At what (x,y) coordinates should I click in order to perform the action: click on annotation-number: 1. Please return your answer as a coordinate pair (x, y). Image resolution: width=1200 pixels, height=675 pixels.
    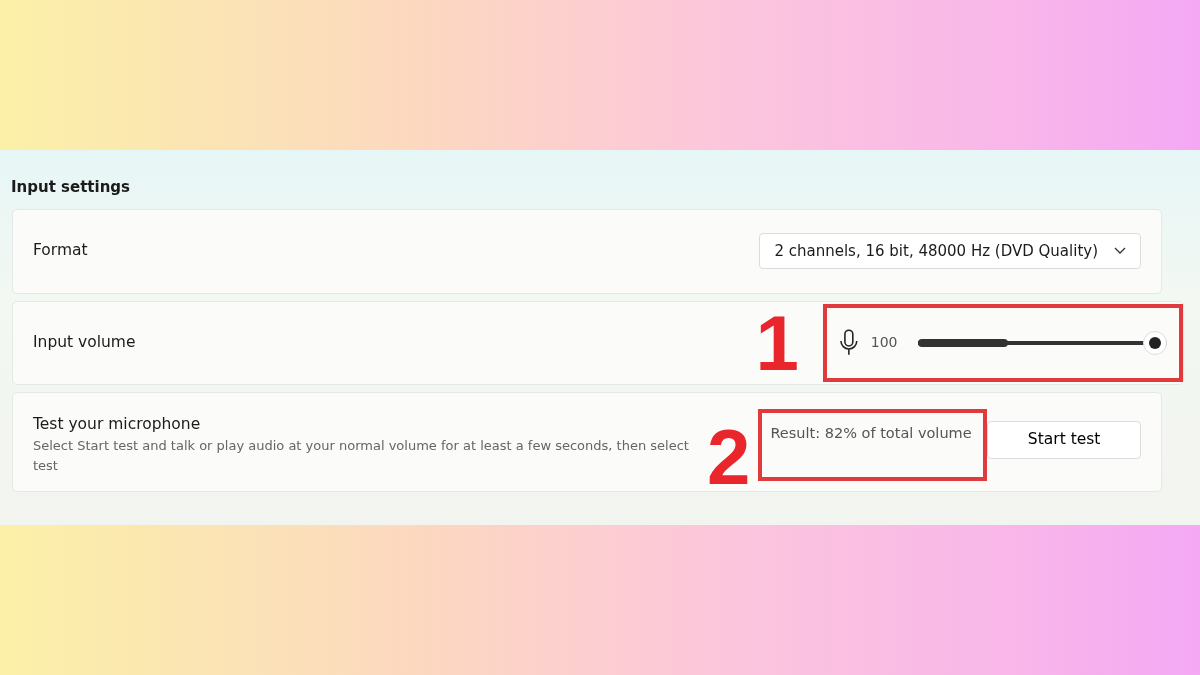
    Looking at the image, I should click on (777, 342).